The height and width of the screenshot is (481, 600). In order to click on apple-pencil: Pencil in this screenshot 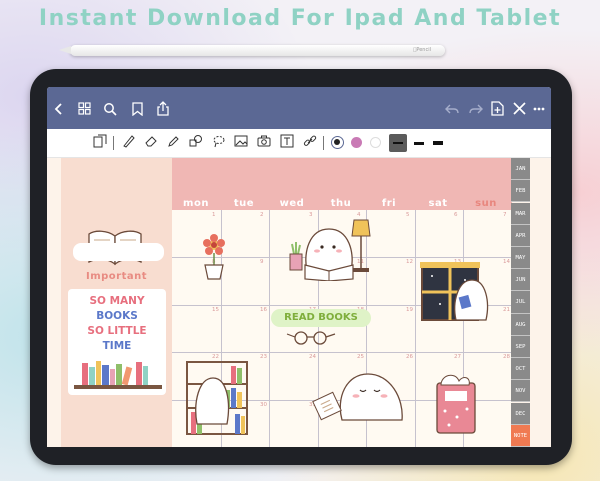, I will do `click(252, 50)`.